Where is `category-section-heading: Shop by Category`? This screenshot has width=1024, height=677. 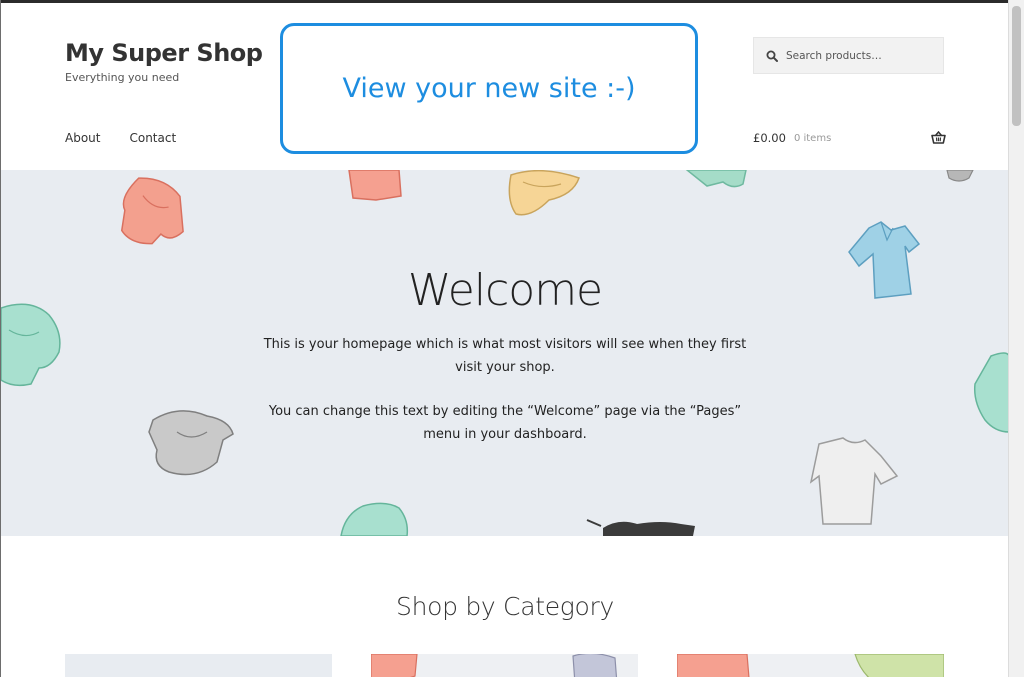
category-section-heading: Shop by Category is located at coordinates (505, 606).